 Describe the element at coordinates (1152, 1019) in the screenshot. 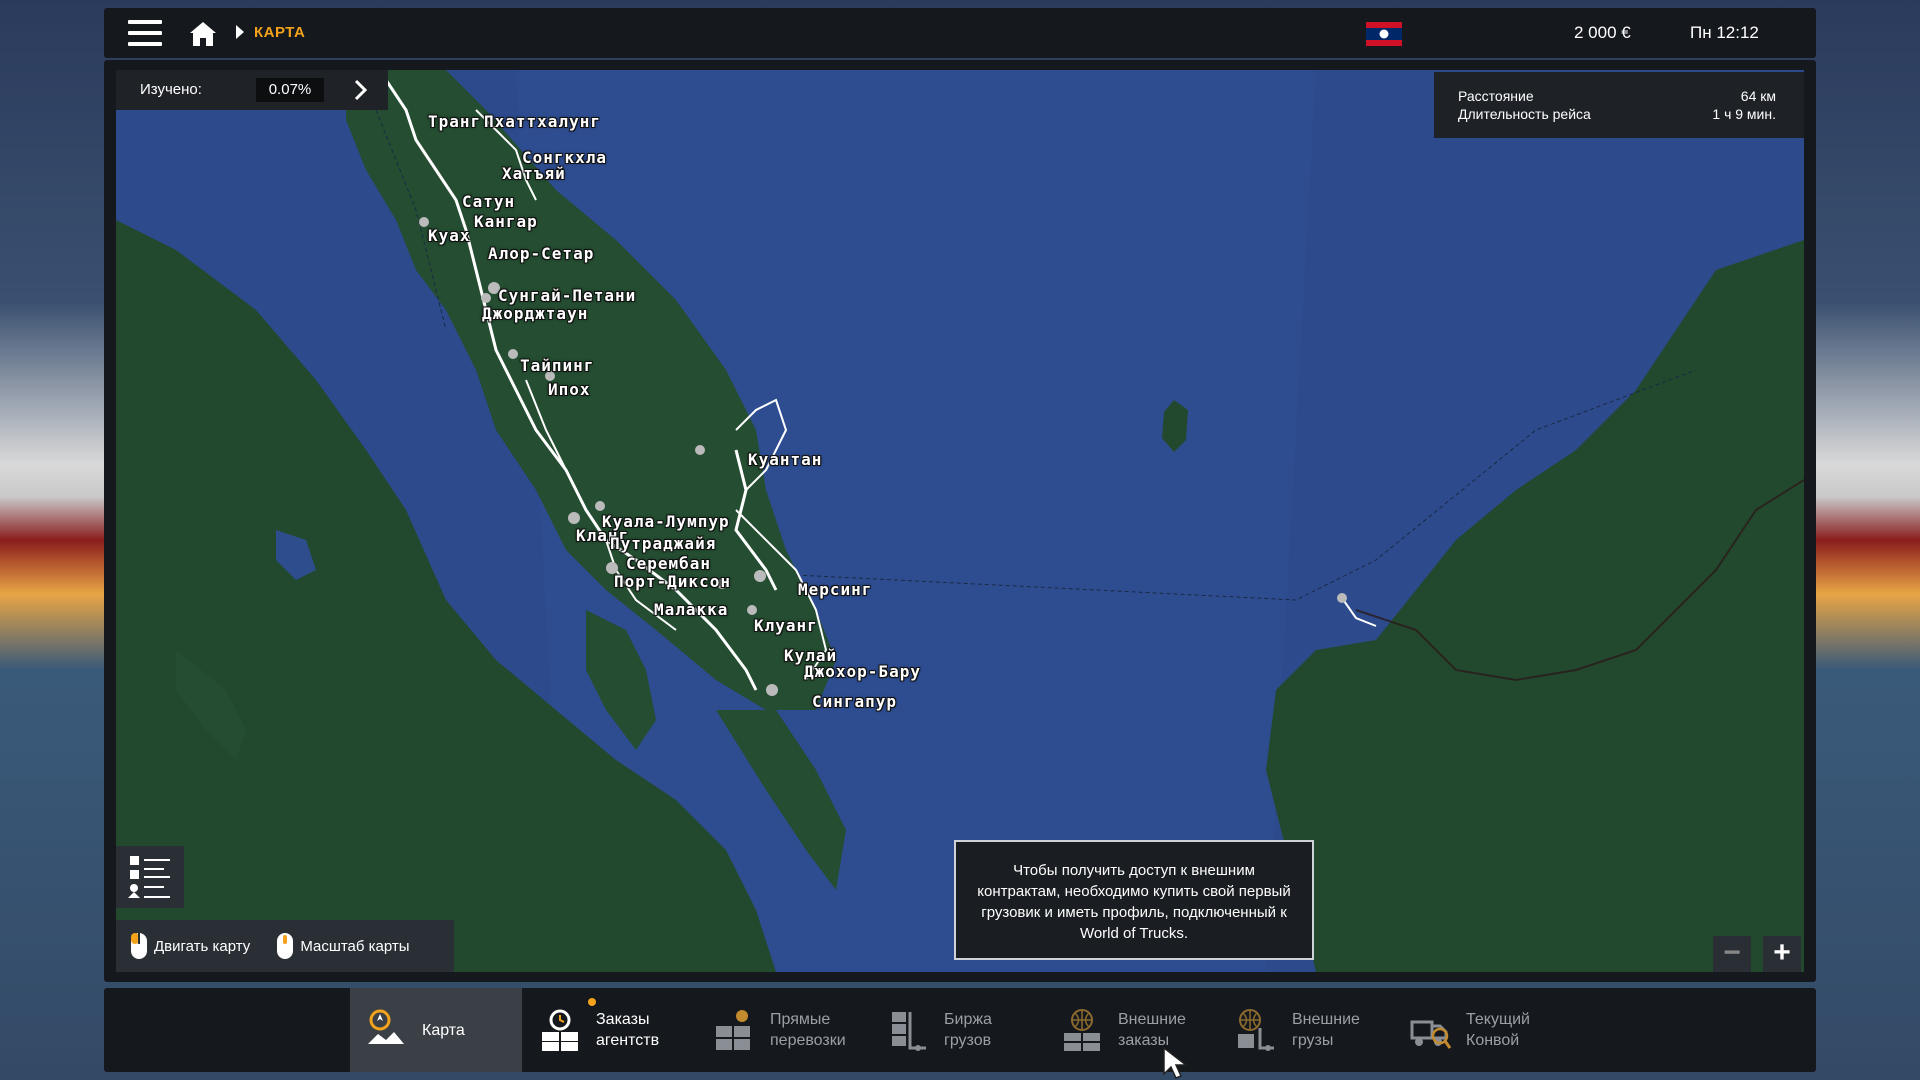

I see `tab-external-contracts-line1: Внешние` at that location.